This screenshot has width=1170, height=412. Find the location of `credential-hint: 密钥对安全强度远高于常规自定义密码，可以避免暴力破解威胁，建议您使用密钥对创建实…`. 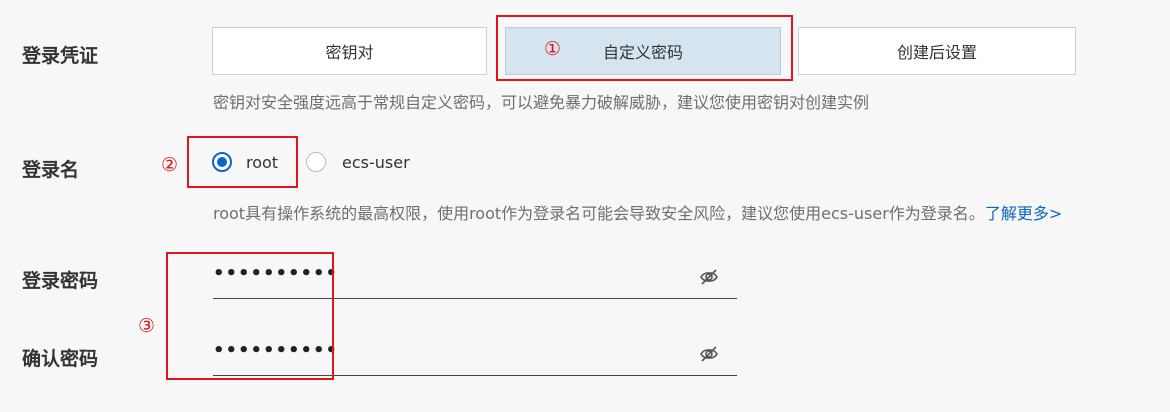

credential-hint: 密钥对安全强度远高于常规自定义密码，可以避免暴力破解威胁，建议您使用密钥对创建实… is located at coordinates (541, 102).